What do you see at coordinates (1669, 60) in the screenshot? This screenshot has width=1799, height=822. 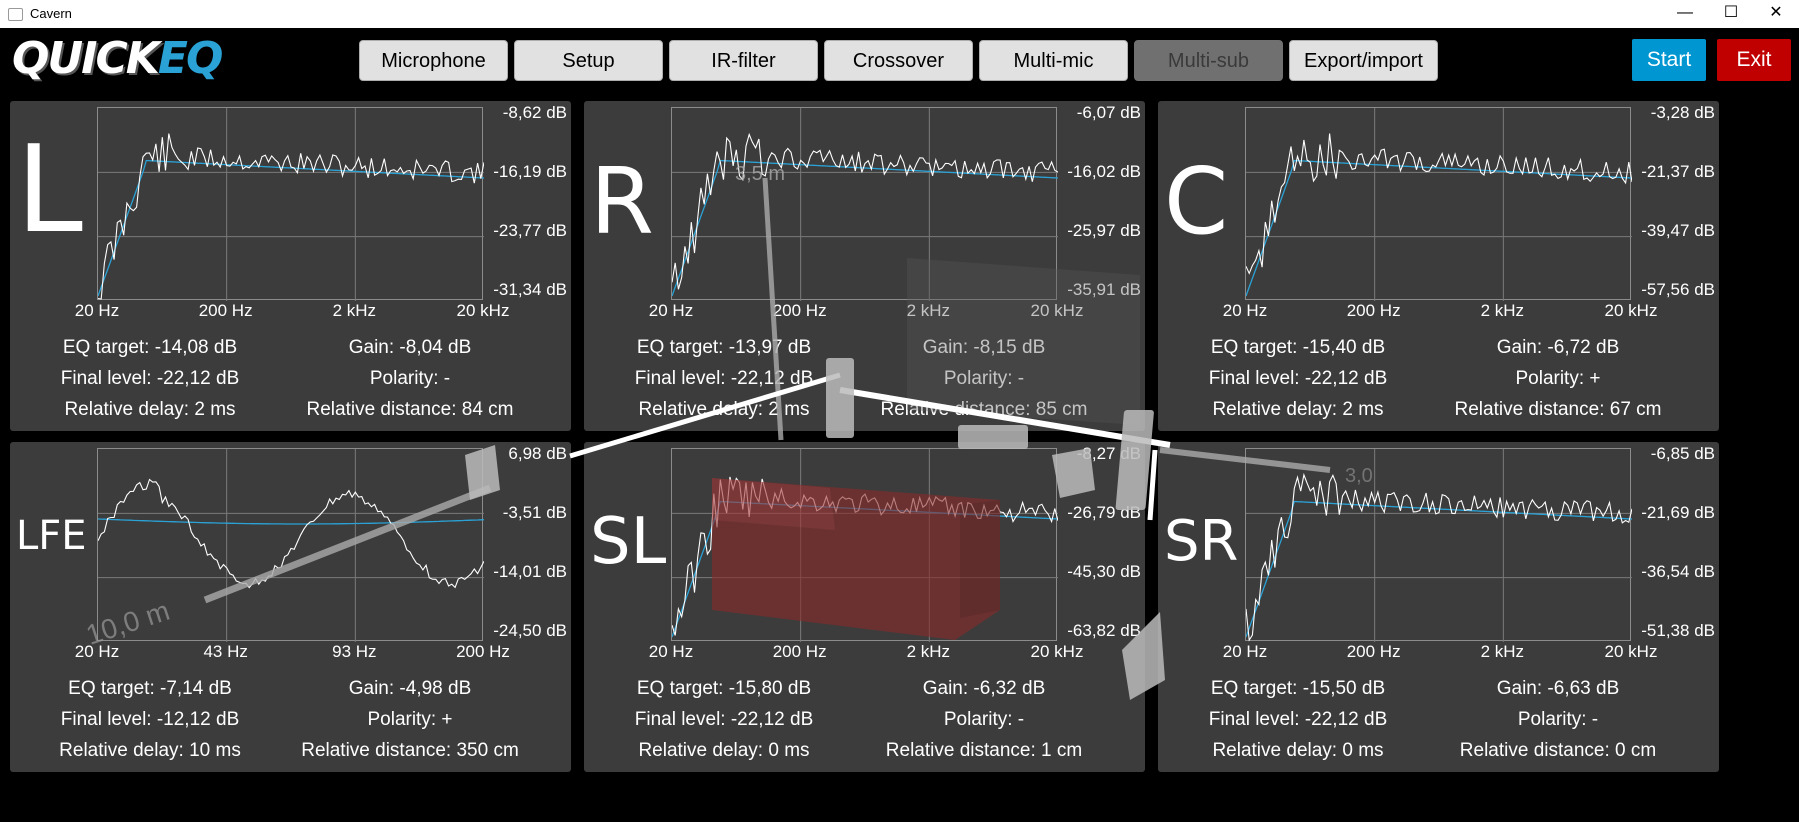 I see `start-button: Start` at bounding box center [1669, 60].